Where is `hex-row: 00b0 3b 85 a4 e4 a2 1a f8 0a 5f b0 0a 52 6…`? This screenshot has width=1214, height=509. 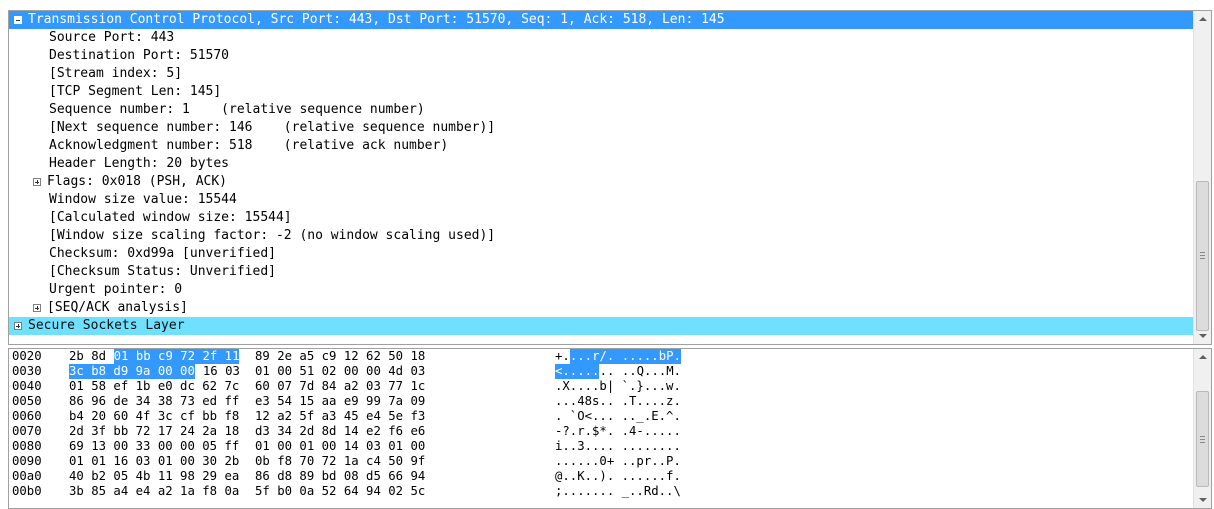
hex-row: 00b0 3b 85 a4 e4 a2 1a f8 0a 5f b0 0a 52 6… is located at coordinates (601, 491).